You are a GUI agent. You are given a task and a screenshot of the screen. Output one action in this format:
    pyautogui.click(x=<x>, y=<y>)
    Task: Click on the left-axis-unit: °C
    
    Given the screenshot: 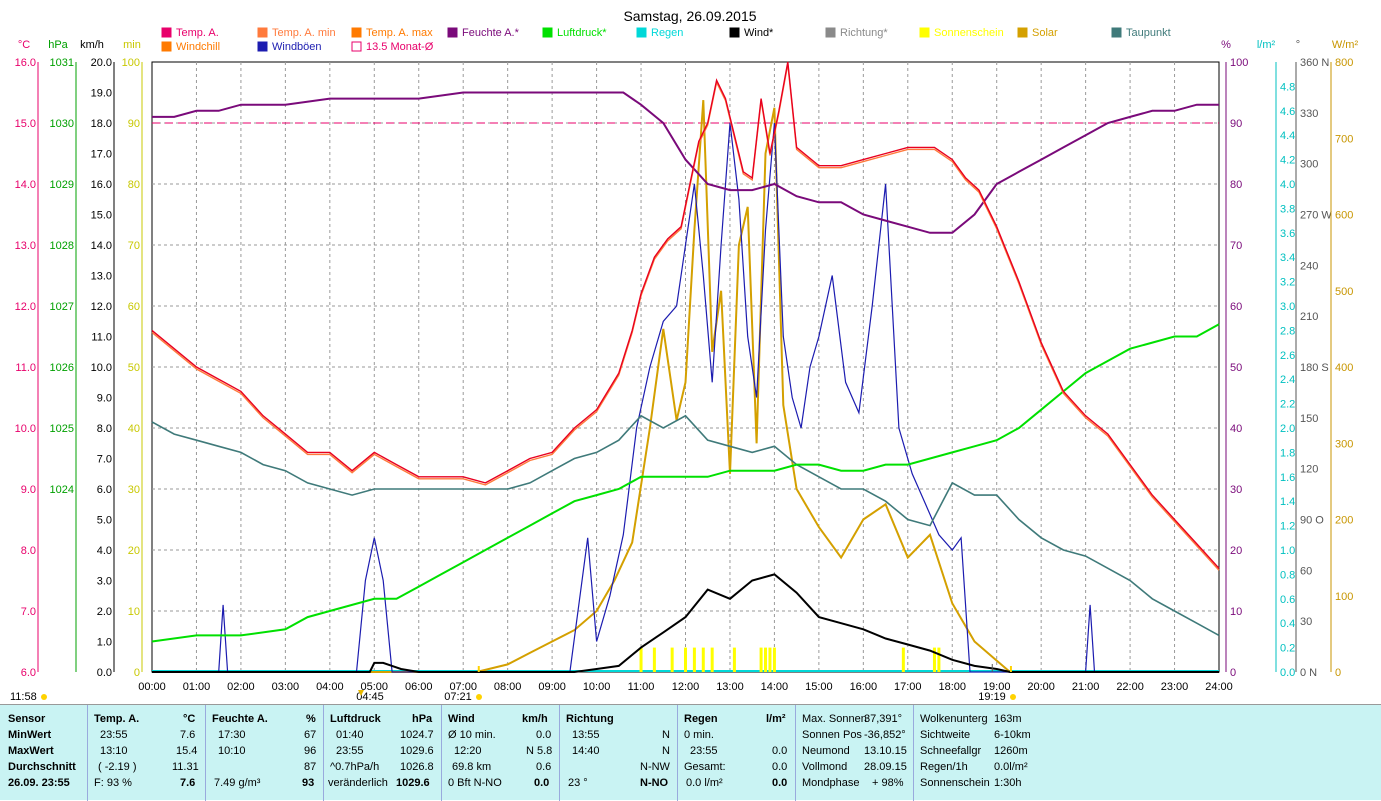 What is the action you would take?
    pyautogui.click(x=24, y=45)
    